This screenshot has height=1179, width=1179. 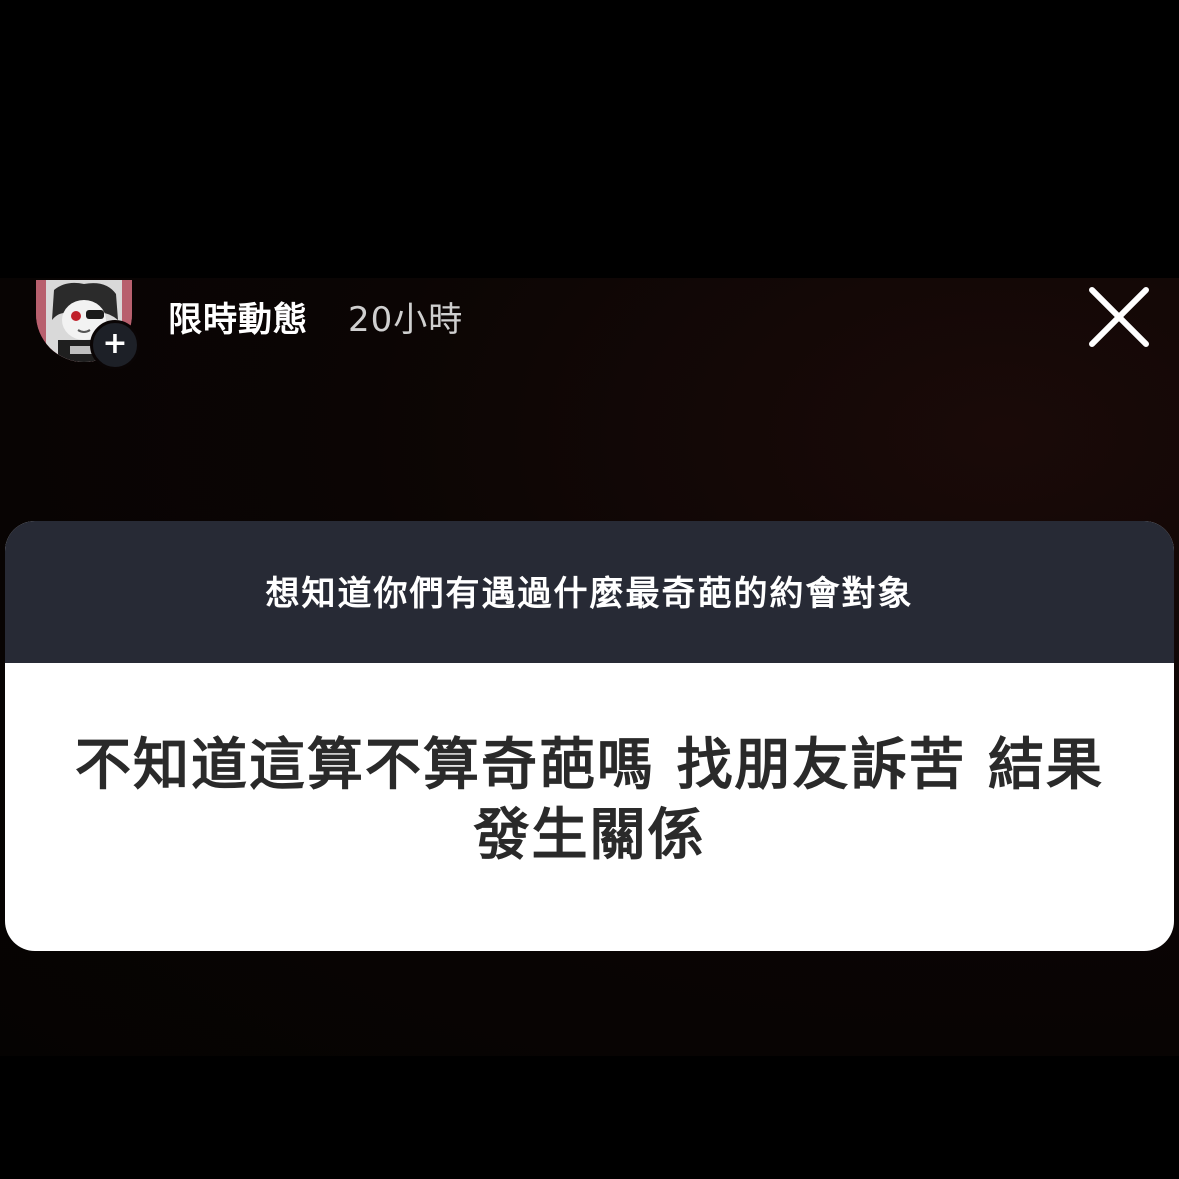 I want to click on story-header: + 限時動態 20小時, so click(x=589, y=324).